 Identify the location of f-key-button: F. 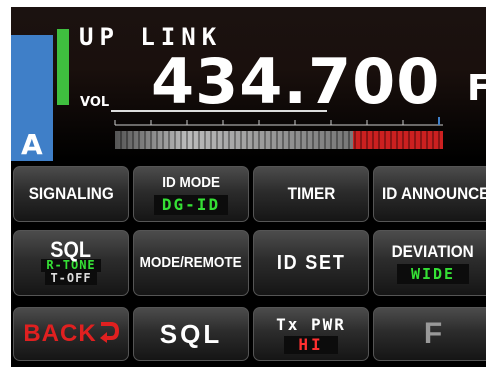
(429, 334).